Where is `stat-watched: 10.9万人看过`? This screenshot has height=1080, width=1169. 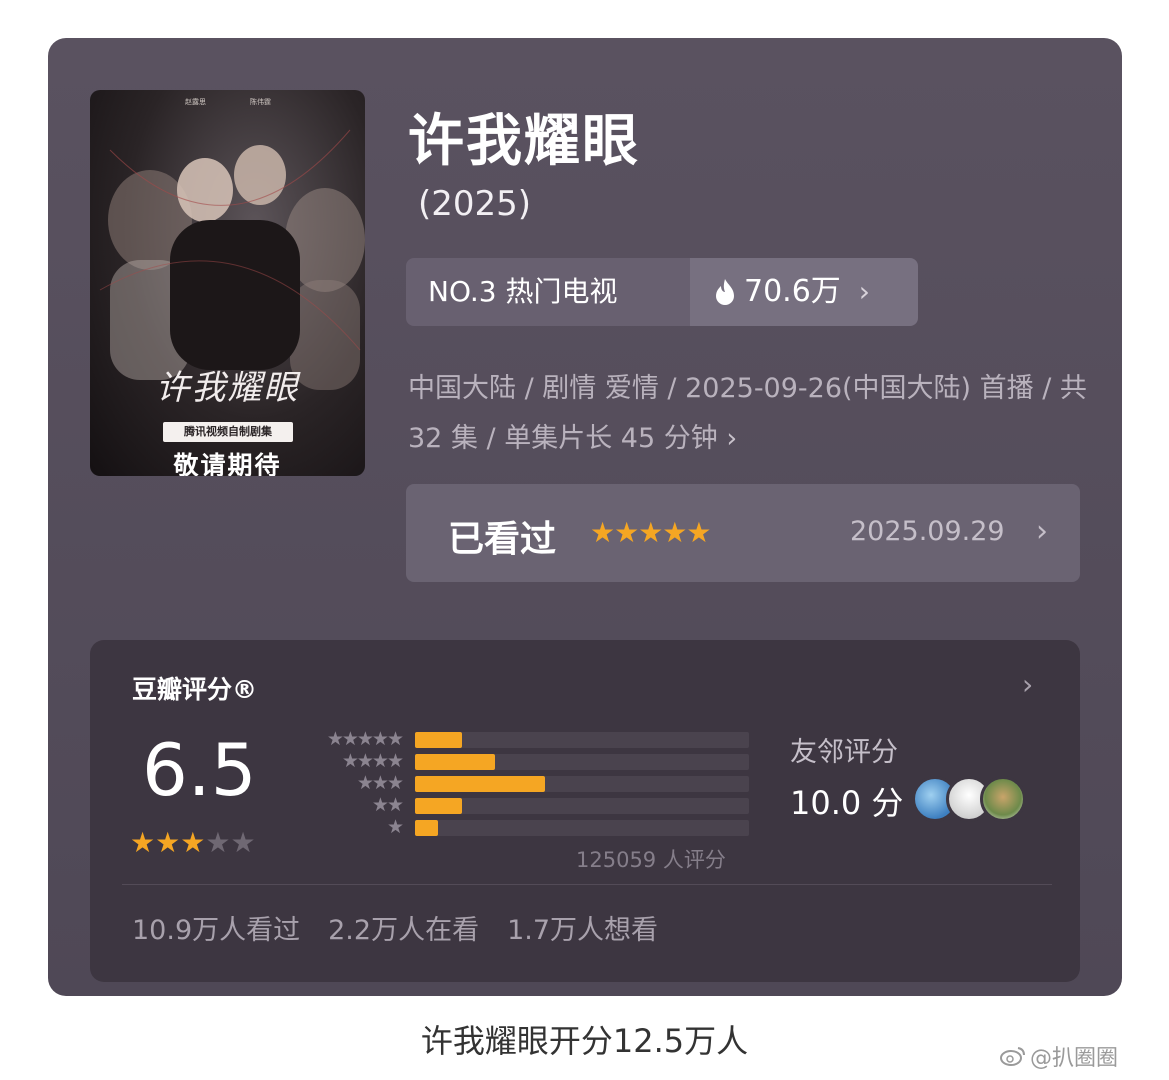
stat-watched: 10.9万人看过 is located at coordinates (216, 930).